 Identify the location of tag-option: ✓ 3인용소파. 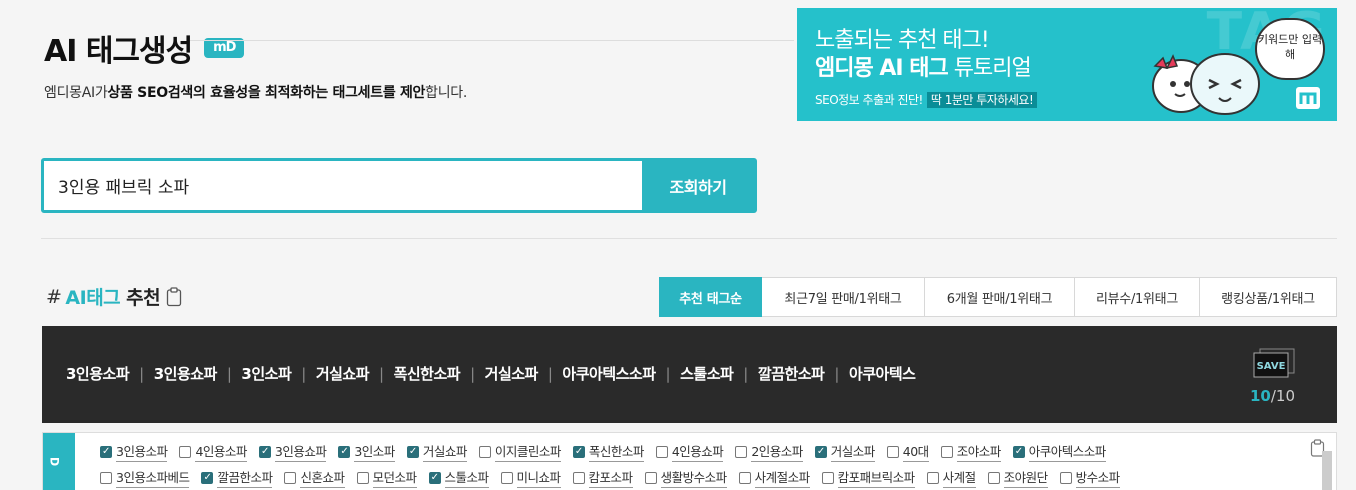
(134, 451).